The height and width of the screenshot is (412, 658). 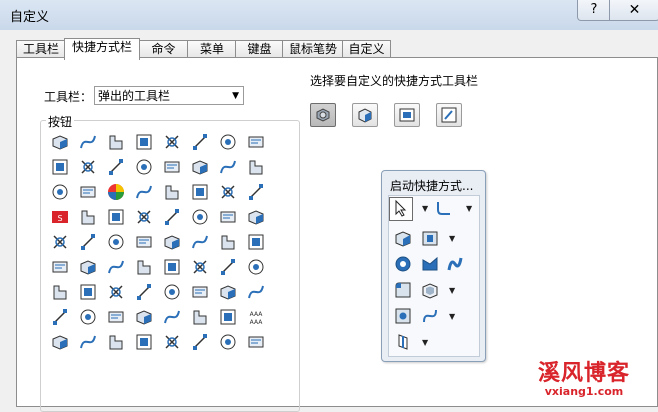 What do you see at coordinates (200, 342) in the screenshot?
I see `cube-blue-button` at bounding box center [200, 342].